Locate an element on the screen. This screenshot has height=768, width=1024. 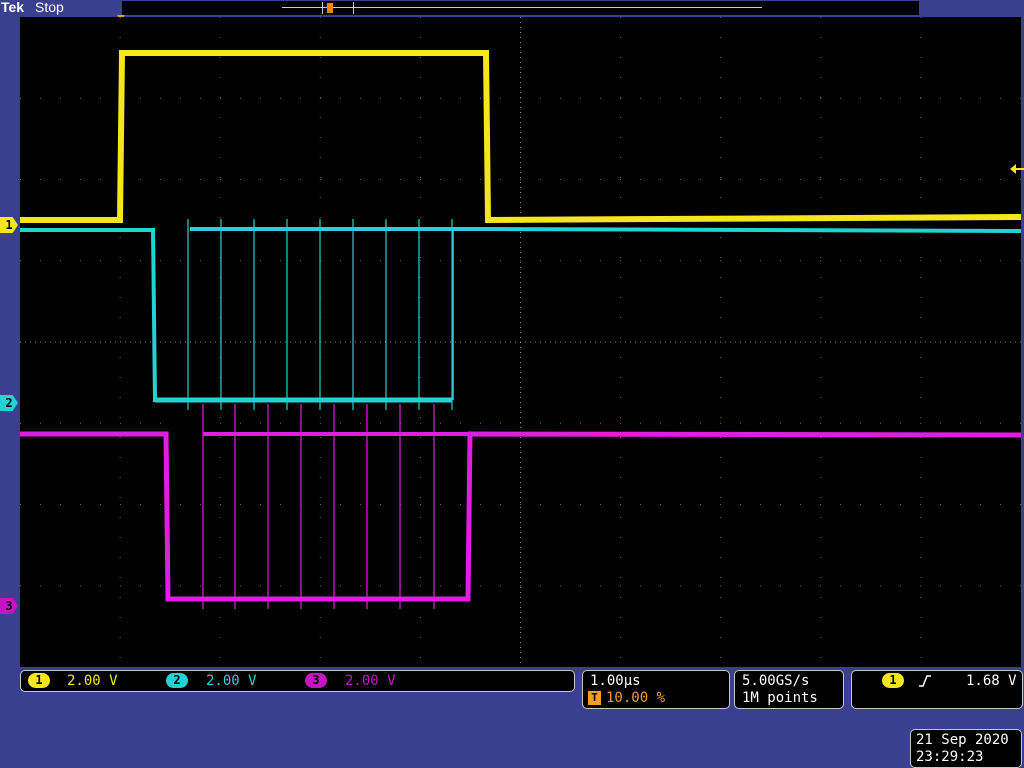
date-display: 21 Sep 2020 is located at coordinates (962, 740).